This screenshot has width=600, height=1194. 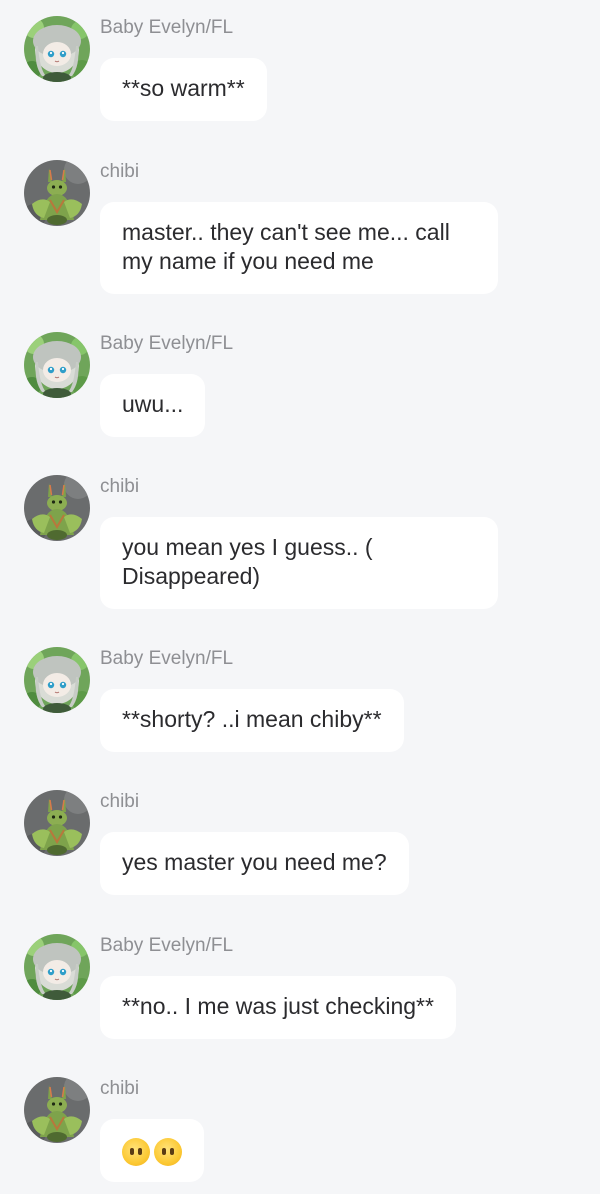 What do you see at coordinates (252, 720) in the screenshot?
I see `message-bubble: **shorty? ..i mean chiby**` at bounding box center [252, 720].